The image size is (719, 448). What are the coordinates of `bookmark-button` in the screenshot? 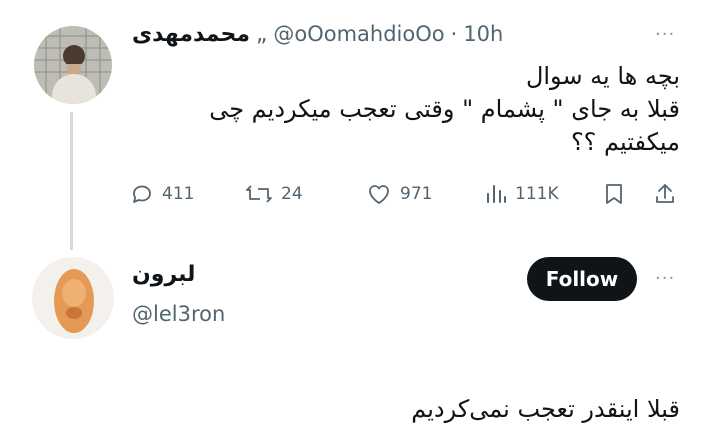 It's located at (614, 196).